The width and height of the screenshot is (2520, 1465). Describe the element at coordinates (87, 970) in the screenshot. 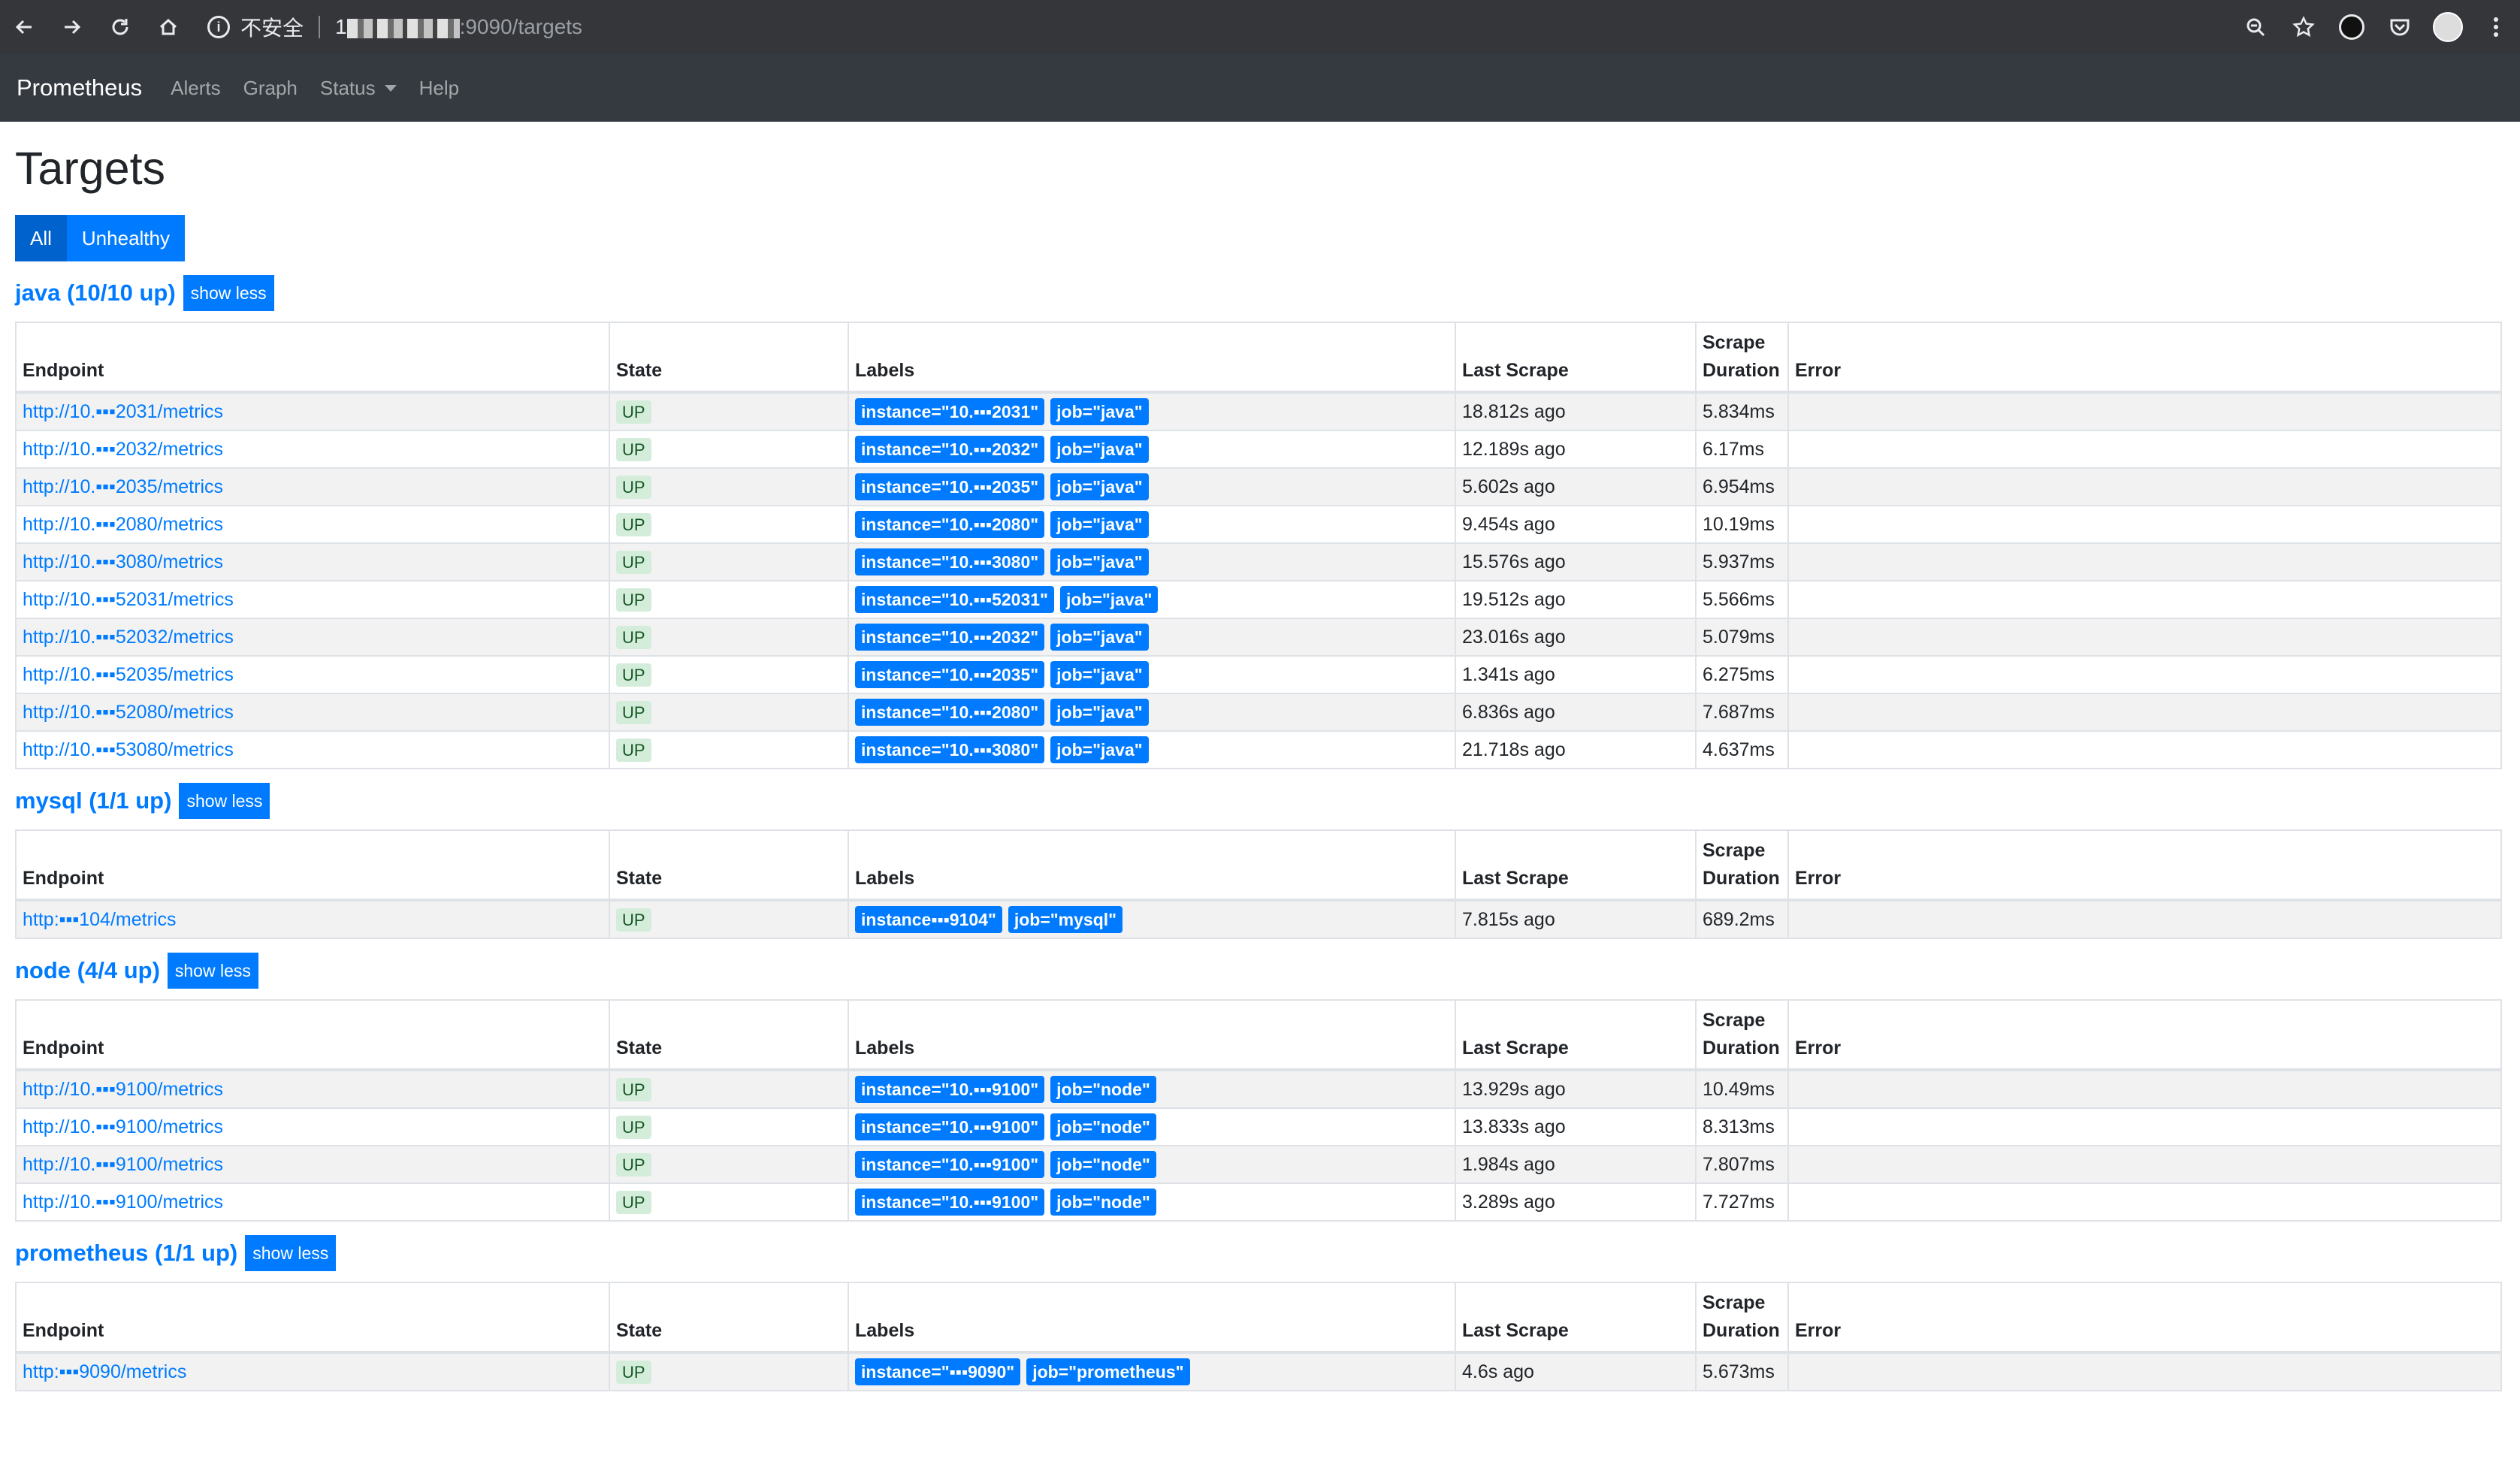

I see `job-title-link: node (4/4 up)` at that location.